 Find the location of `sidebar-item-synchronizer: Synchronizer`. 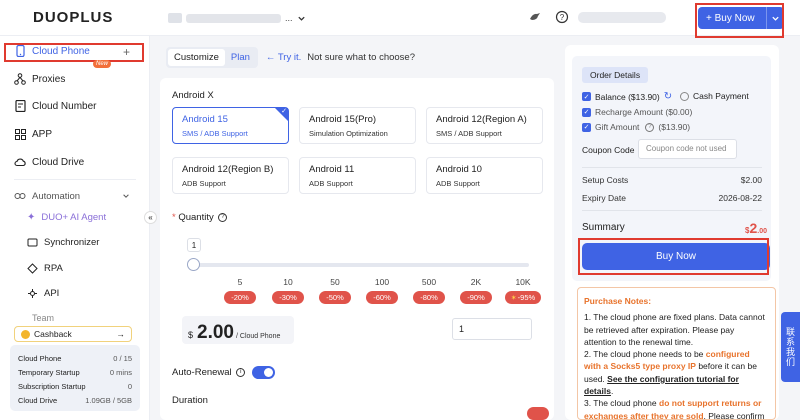

sidebar-item-synchronizer: Synchronizer is located at coordinates (63, 242).